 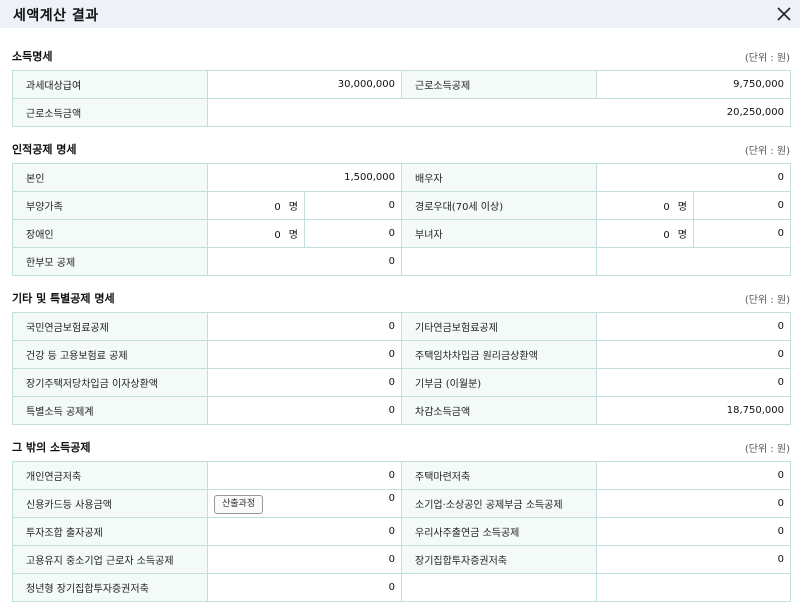 I want to click on row-value: 20,250,000, so click(x=499, y=112).